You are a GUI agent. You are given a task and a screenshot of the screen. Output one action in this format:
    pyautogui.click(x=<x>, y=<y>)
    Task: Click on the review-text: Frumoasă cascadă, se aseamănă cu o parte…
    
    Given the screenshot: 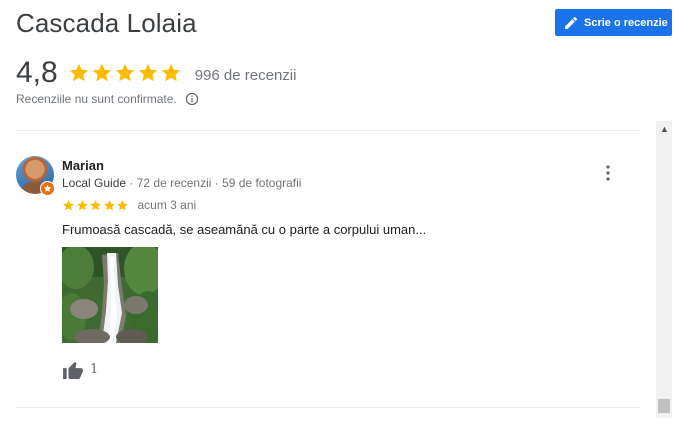 What is the action you would take?
    pyautogui.click(x=244, y=229)
    